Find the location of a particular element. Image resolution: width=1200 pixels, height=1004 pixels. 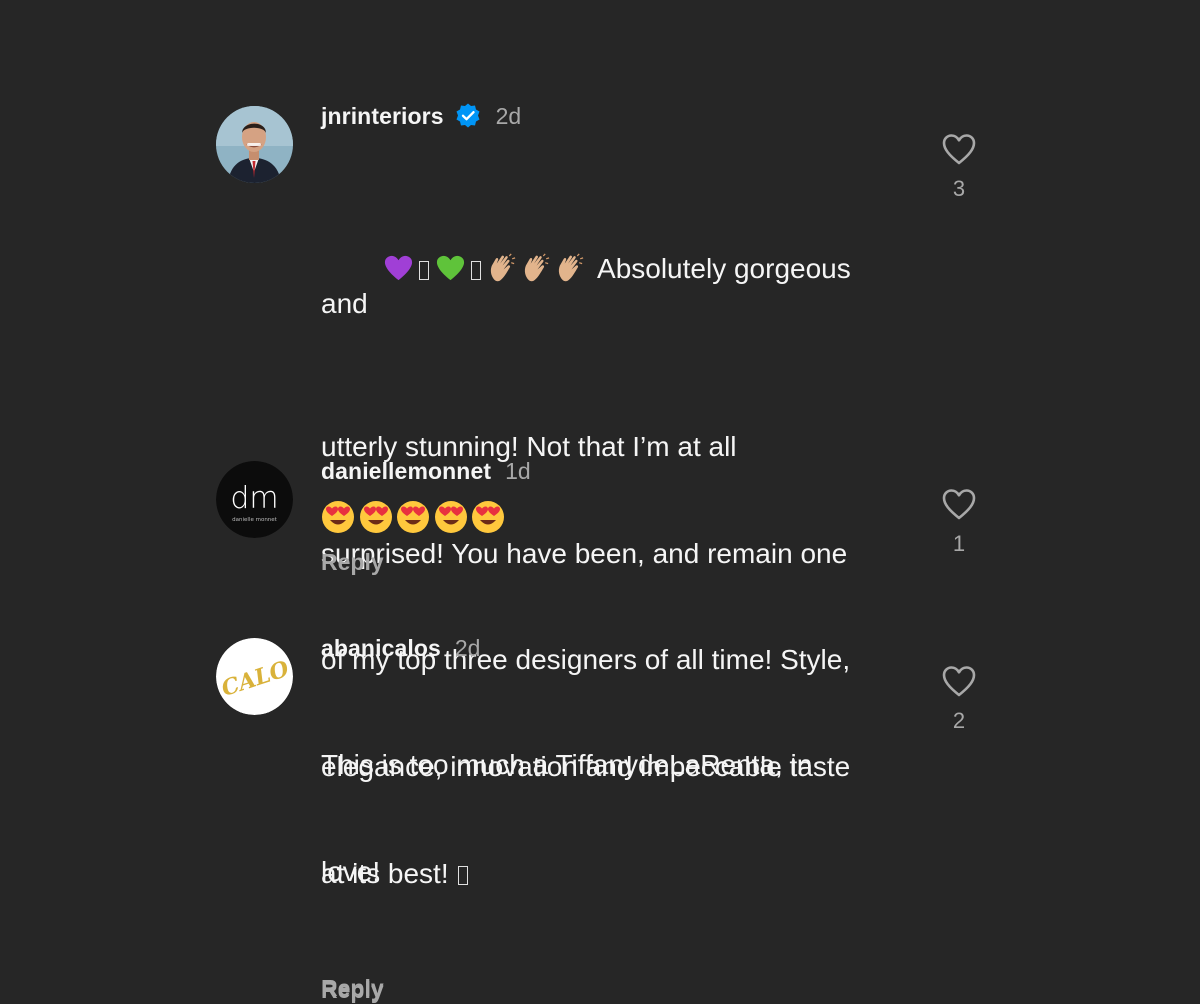

avatar-logo-text: dm is located at coordinates (254, 498).